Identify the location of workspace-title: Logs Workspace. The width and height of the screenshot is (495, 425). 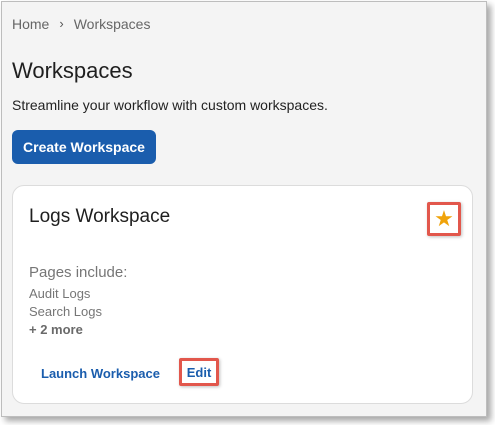
(100, 216).